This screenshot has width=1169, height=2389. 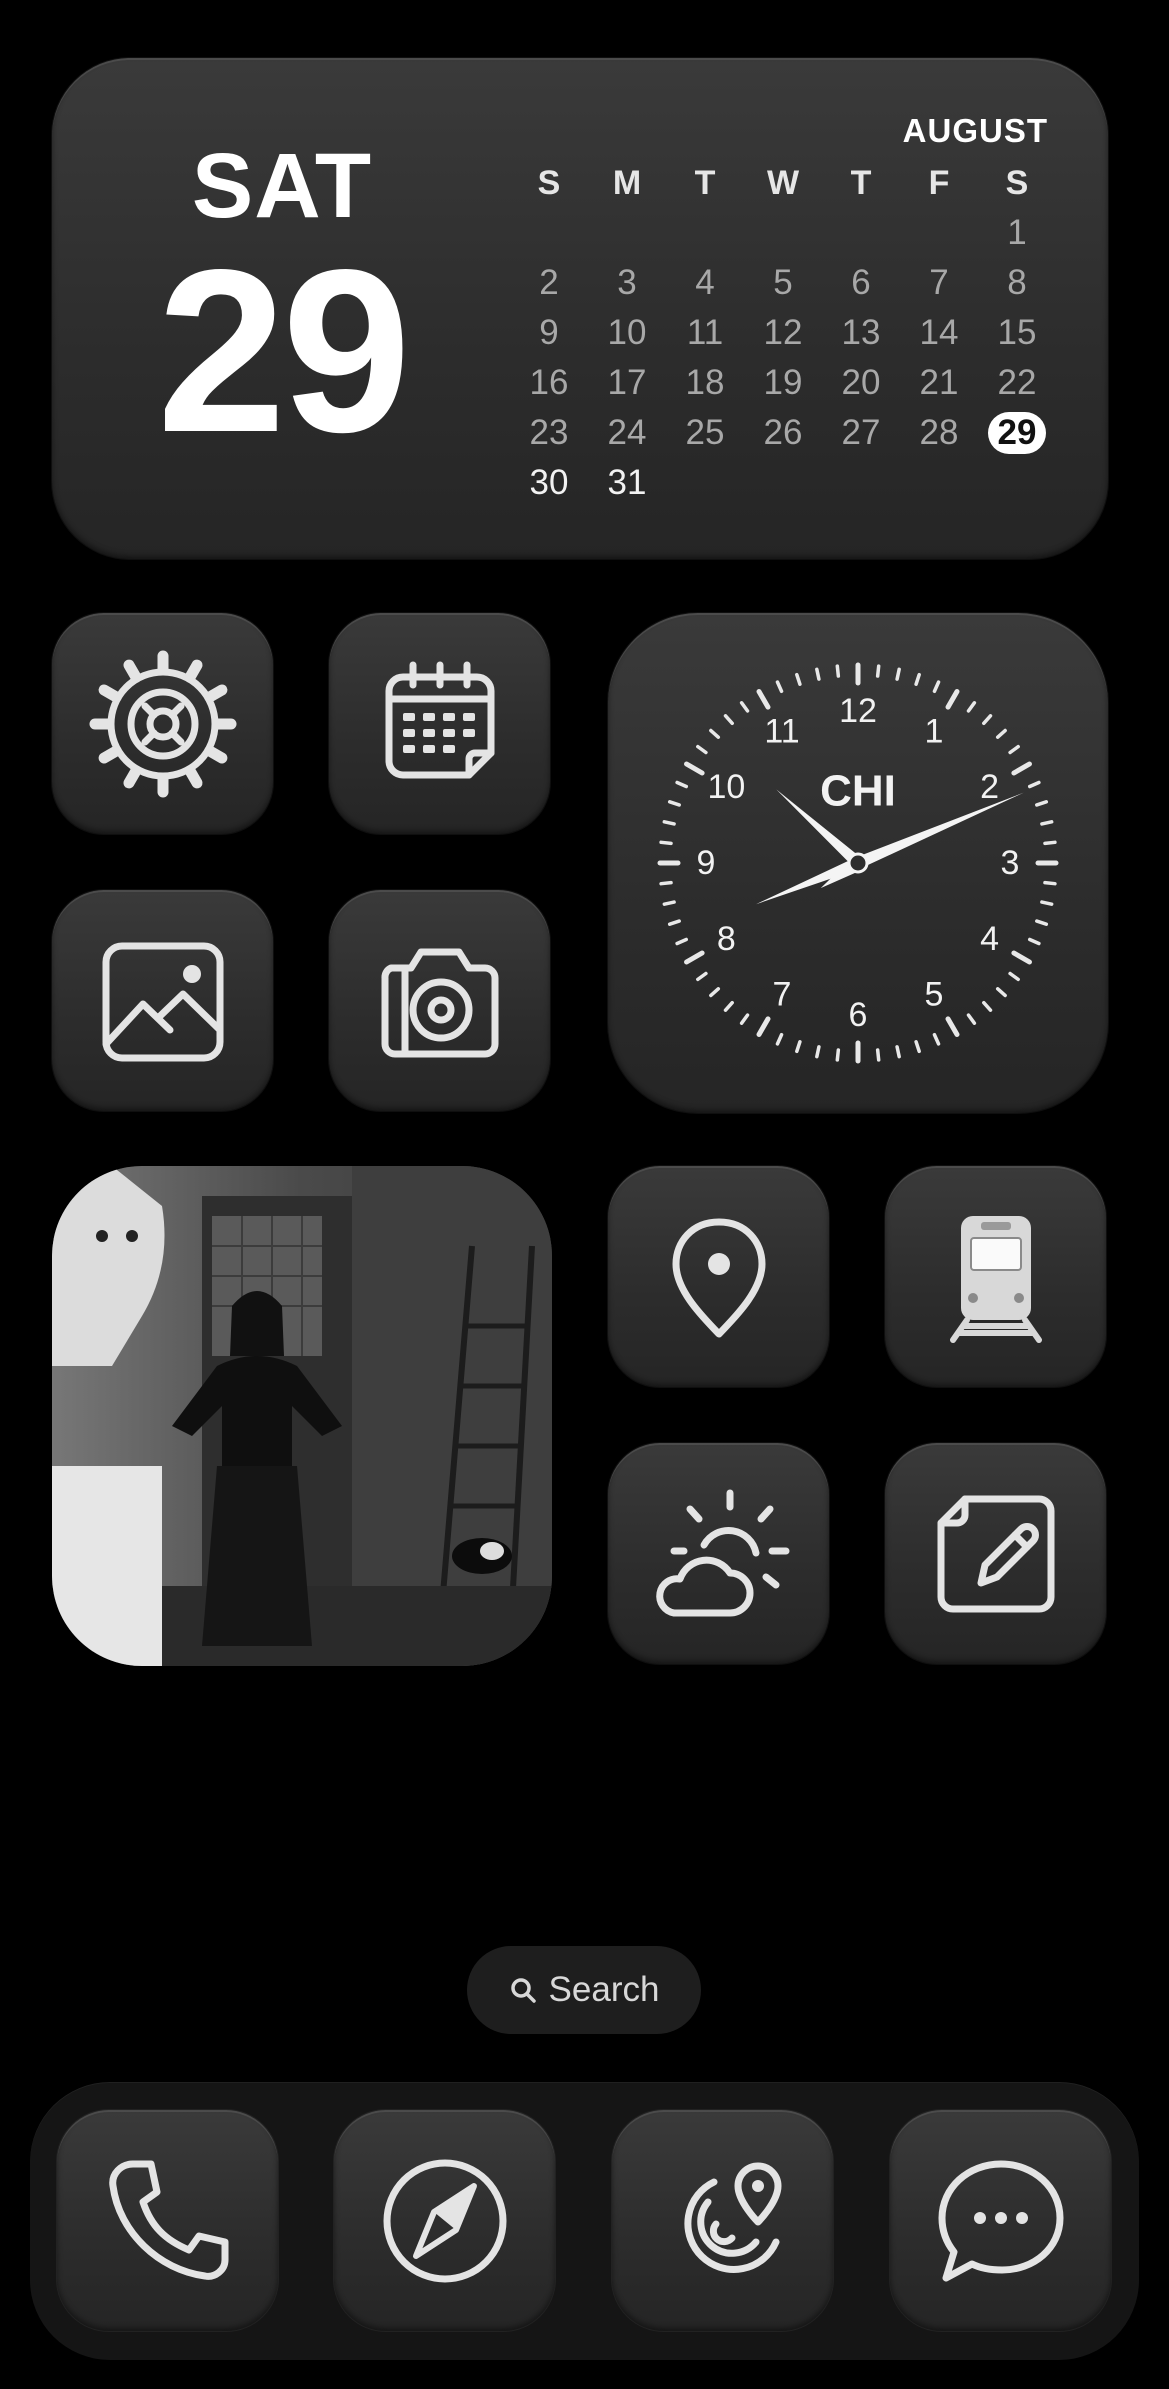 I want to click on world-clock-widget: 12 1 2 3 4 5 6 7 8 9 10 11 CHI, so click(x=858, y=863).